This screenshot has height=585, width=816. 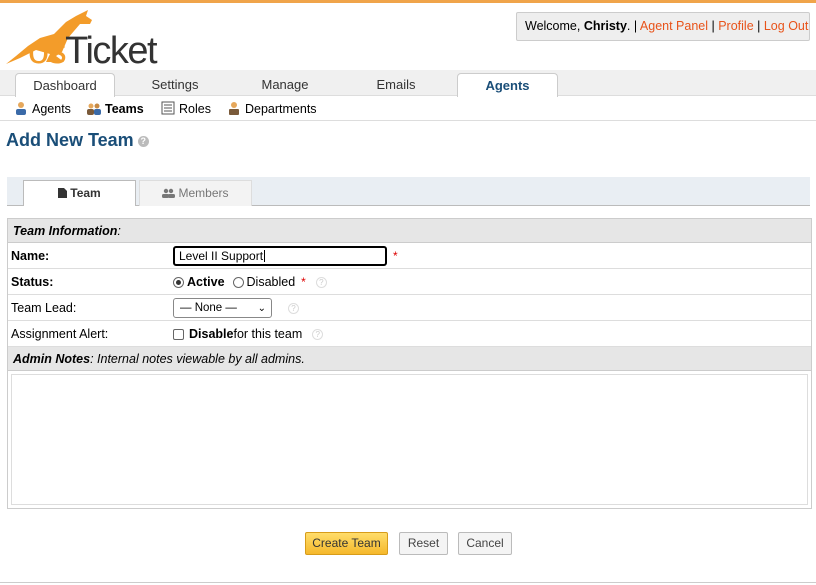 I want to click on chevron-down-icon: ⌄, so click(x=261, y=308).